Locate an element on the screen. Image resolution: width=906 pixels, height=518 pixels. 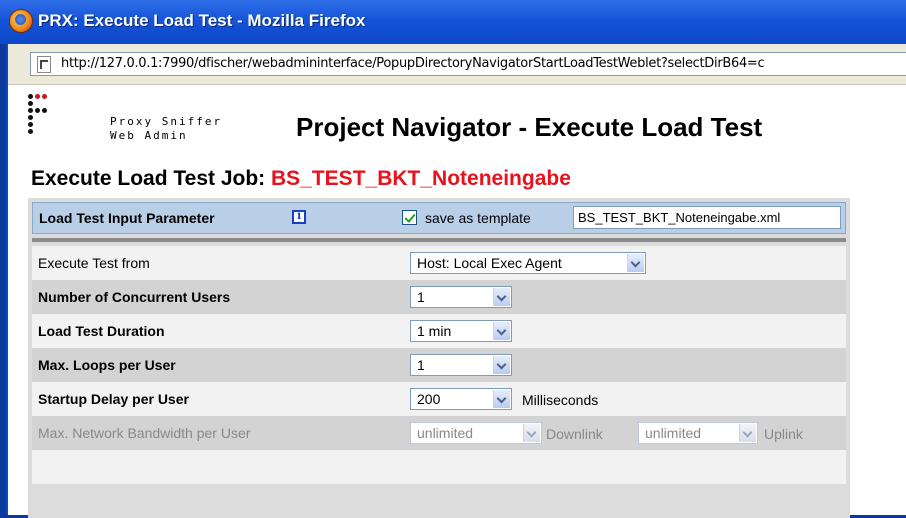
proxy-sniffer-logo-icon is located at coordinates (48, 119).